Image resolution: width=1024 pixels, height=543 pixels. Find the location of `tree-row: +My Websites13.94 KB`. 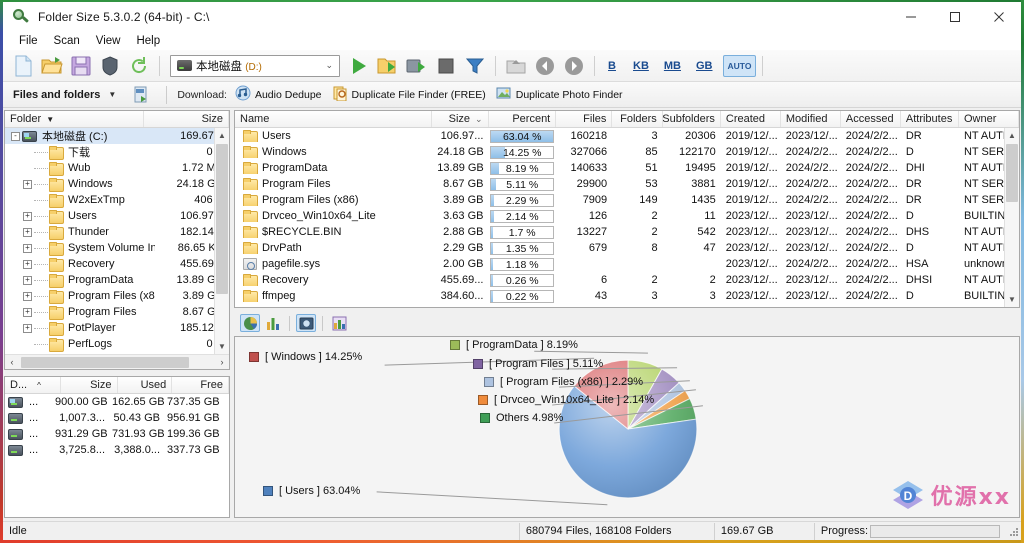

tree-row: +My Websites13.94 KB is located at coordinates (117, 353).